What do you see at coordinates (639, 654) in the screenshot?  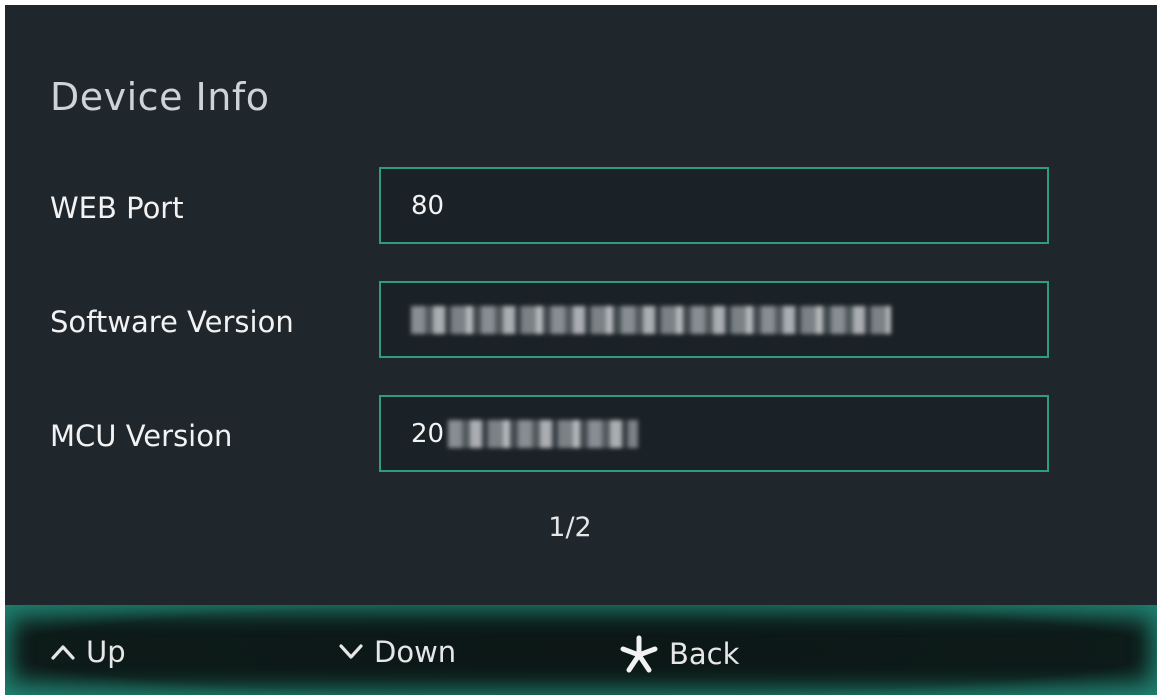 I see `asterisk-icon` at bounding box center [639, 654].